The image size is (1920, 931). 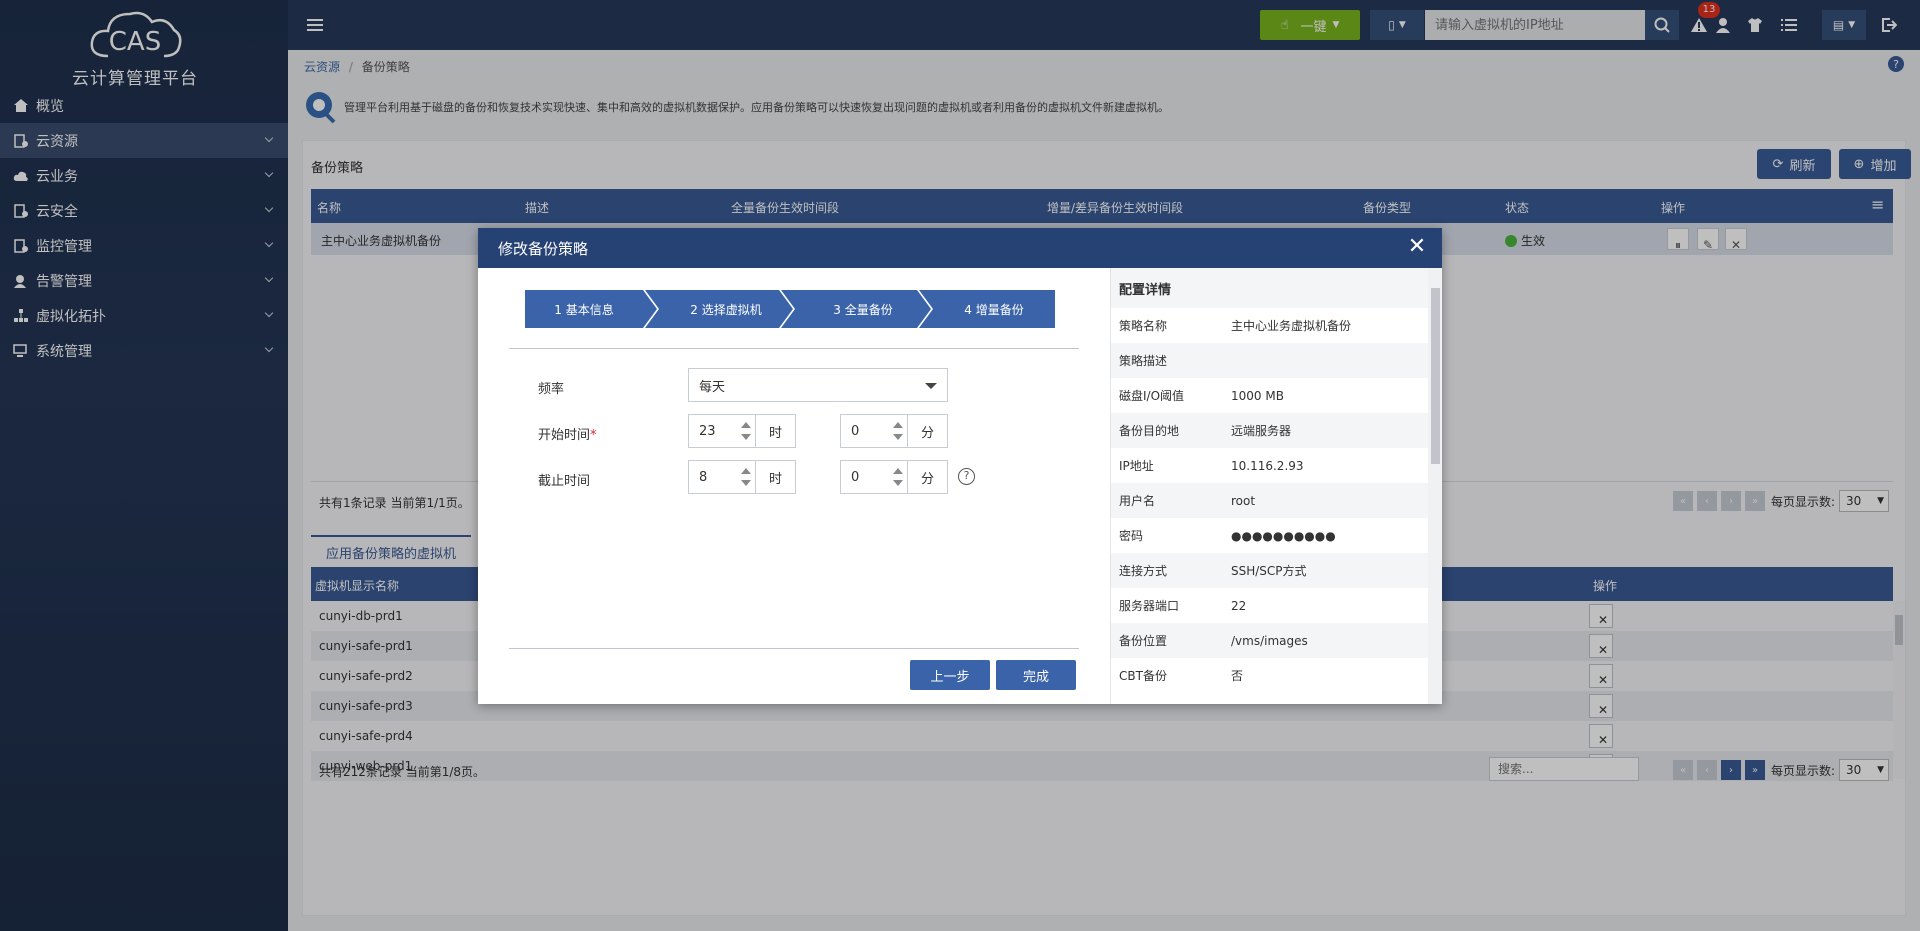 What do you see at coordinates (994, 309) in the screenshot?
I see `step-4-label: 4 增量备份` at bounding box center [994, 309].